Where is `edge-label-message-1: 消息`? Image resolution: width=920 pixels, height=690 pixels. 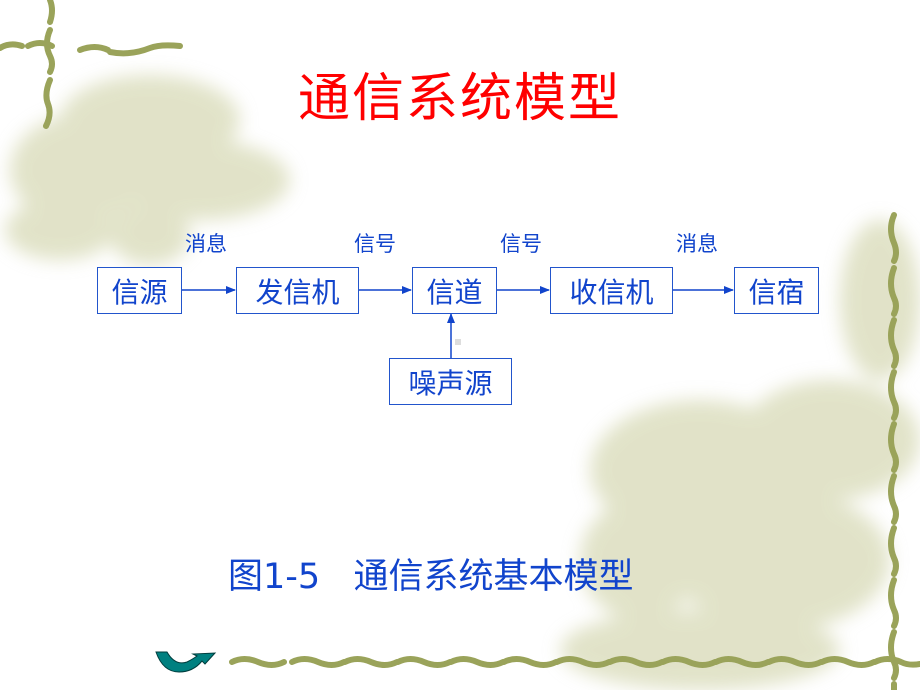 edge-label-message-1: 消息 is located at coordinates (206, 244).